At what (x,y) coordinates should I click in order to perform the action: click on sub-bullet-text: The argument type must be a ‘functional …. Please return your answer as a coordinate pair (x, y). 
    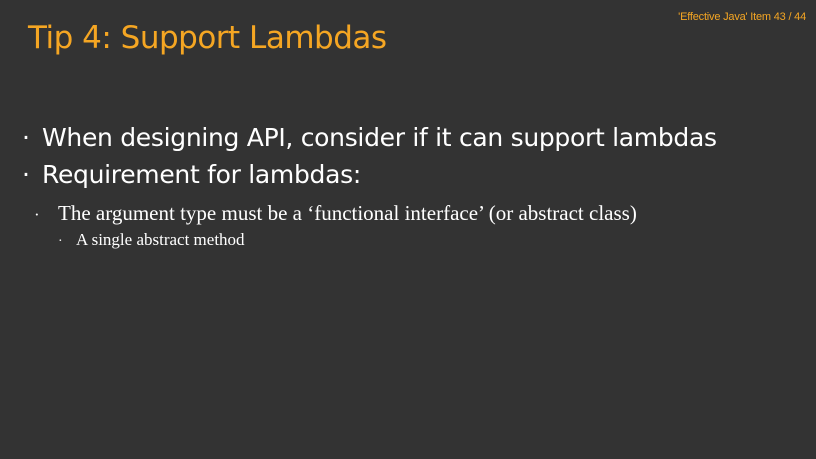
    Looking at the image, I should click on (347, 213).